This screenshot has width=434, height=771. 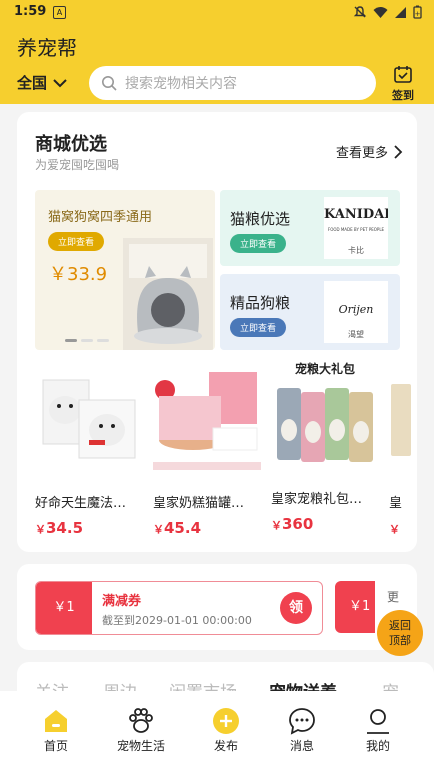 What do you see at coordinates (207, 415) in the screenshot?
I see `product-image-cans` at bounding box center [207, 415].